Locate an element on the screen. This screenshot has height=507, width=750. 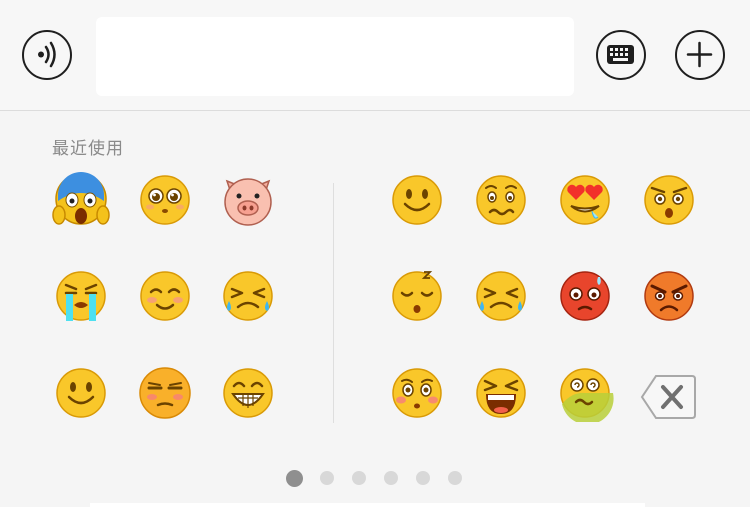
crying-tears-emoji is located at coordinates (81, 296).